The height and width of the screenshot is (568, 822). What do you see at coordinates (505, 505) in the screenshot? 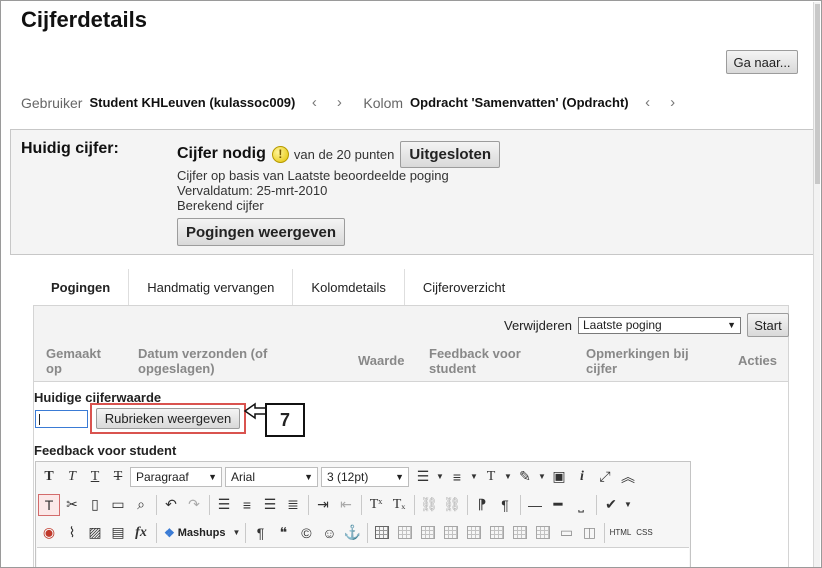
I see `rtl-icon: ¶` at bounding box center [505, 505].